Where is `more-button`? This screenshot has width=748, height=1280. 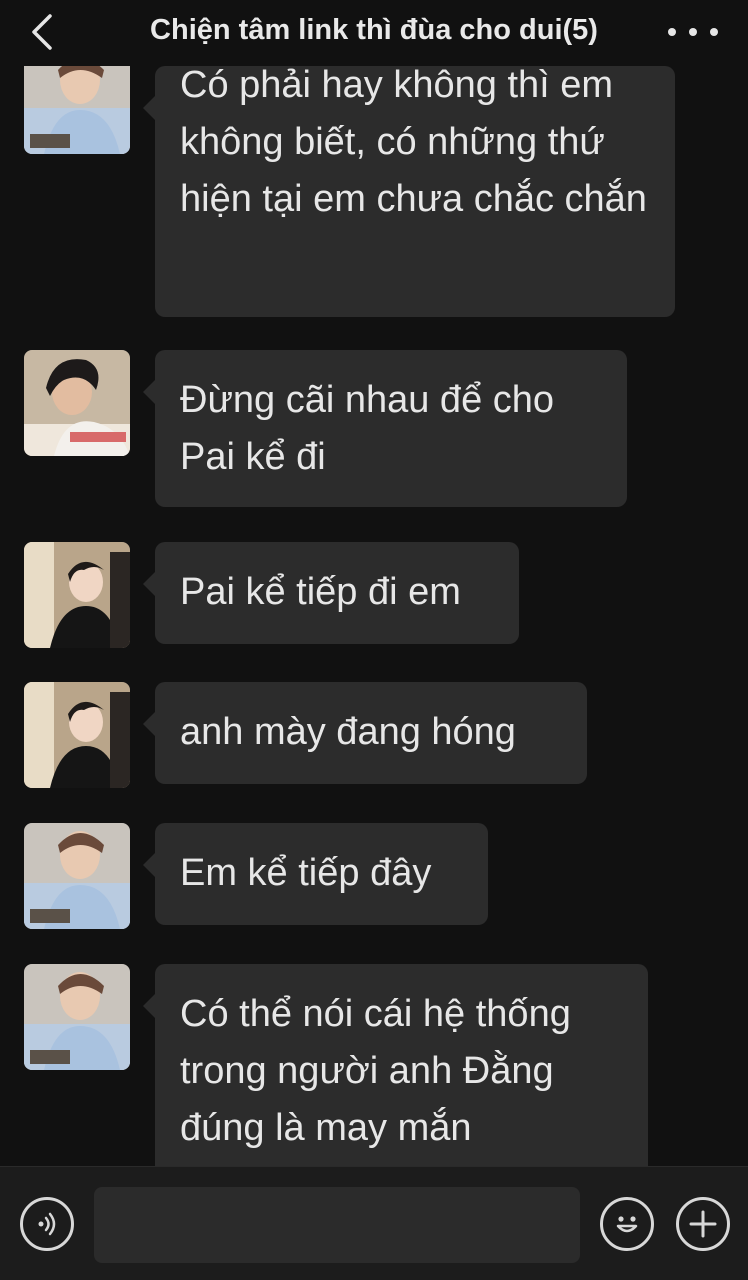
more-button is located at coordinates (693, 32).